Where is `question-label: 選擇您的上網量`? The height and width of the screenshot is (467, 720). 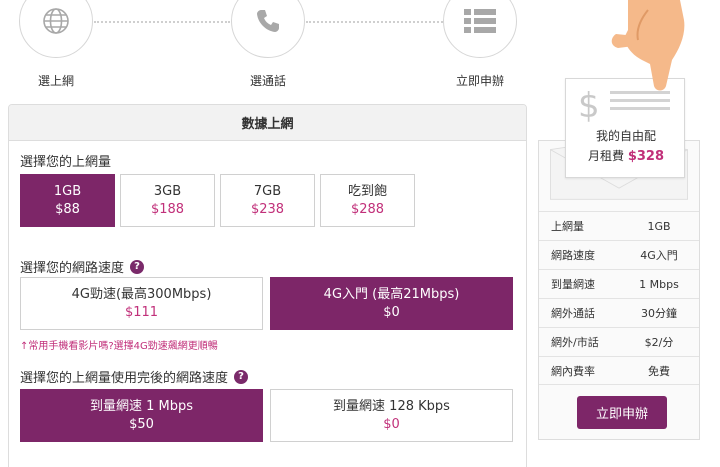
question-label: 選擇您的上網量 is located at coordinates (66, 162).